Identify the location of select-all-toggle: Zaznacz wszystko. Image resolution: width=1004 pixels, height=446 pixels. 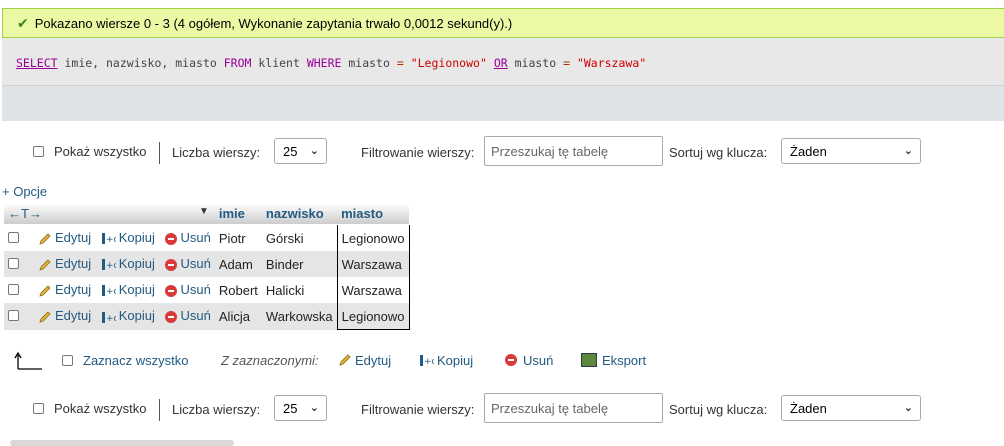
(125, 360).